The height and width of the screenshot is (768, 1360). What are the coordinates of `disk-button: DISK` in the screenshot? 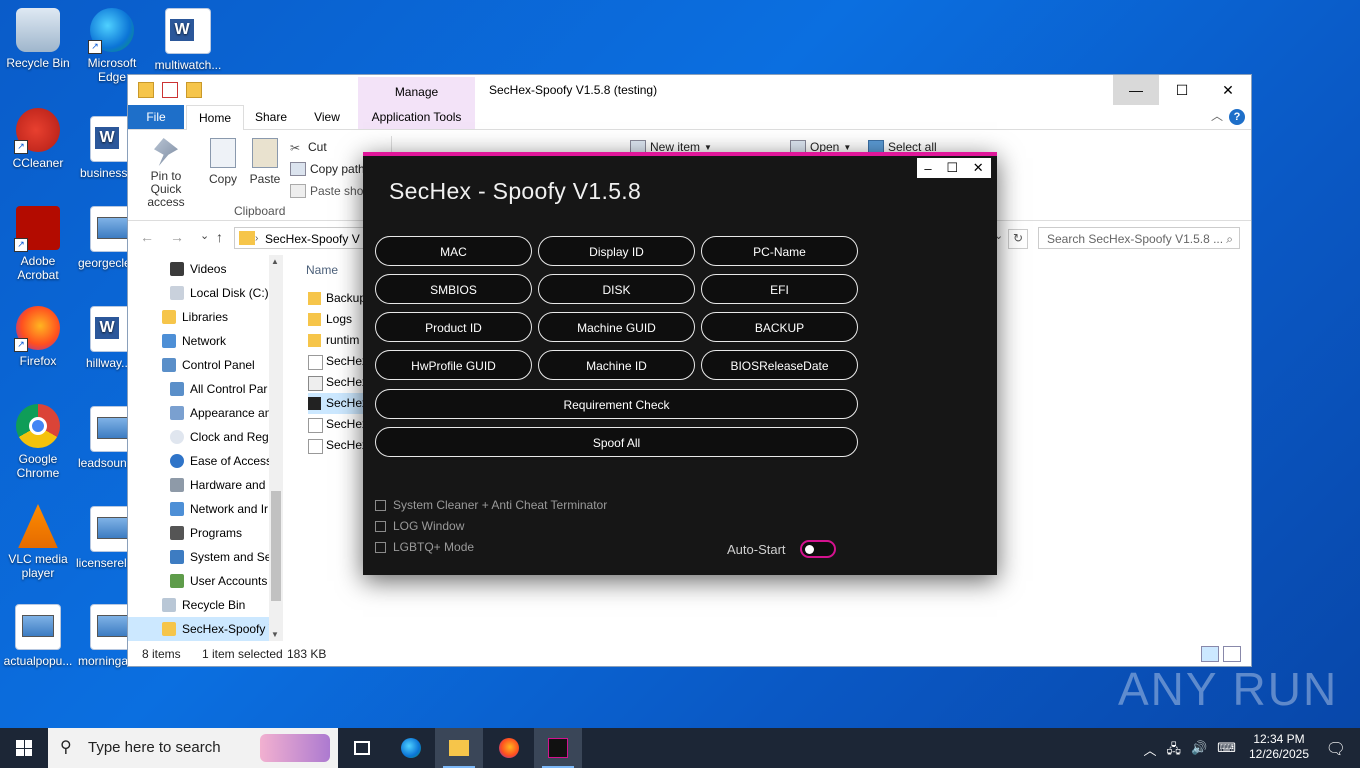 It's located at (616, 289).